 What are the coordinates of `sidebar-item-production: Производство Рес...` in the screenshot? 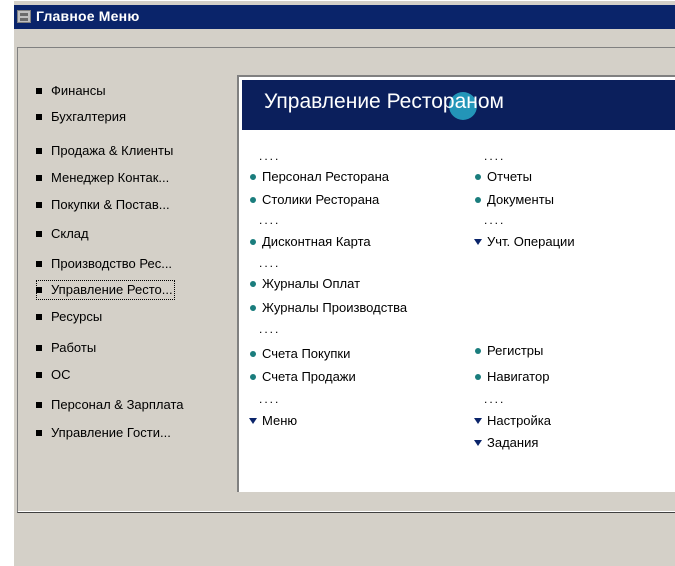 It's located at (105, 264).